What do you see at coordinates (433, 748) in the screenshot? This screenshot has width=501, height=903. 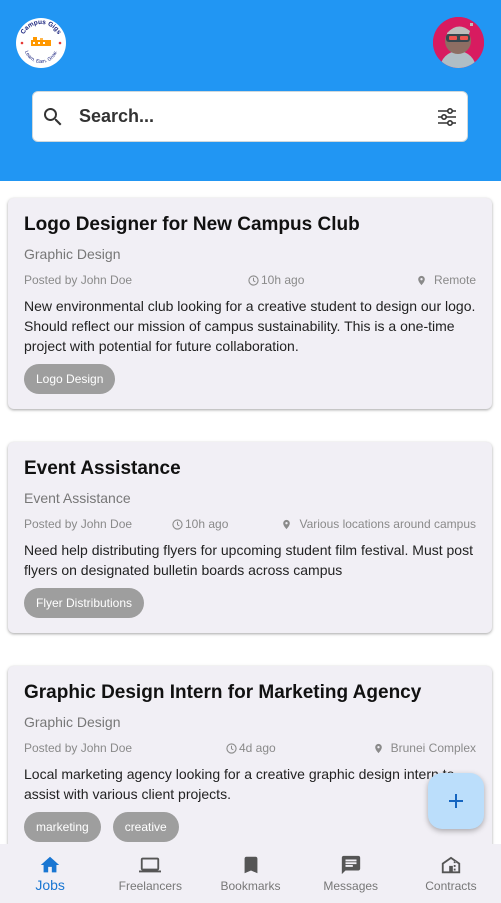 I see `job-location: Brunei Complex` at bounding box center [433, 748].